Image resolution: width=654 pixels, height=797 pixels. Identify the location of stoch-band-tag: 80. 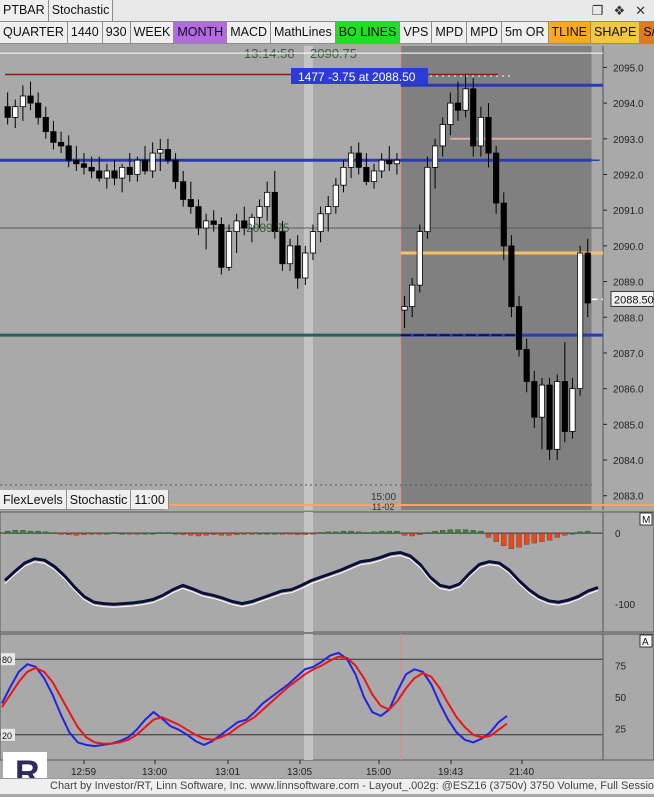
(7, 660).